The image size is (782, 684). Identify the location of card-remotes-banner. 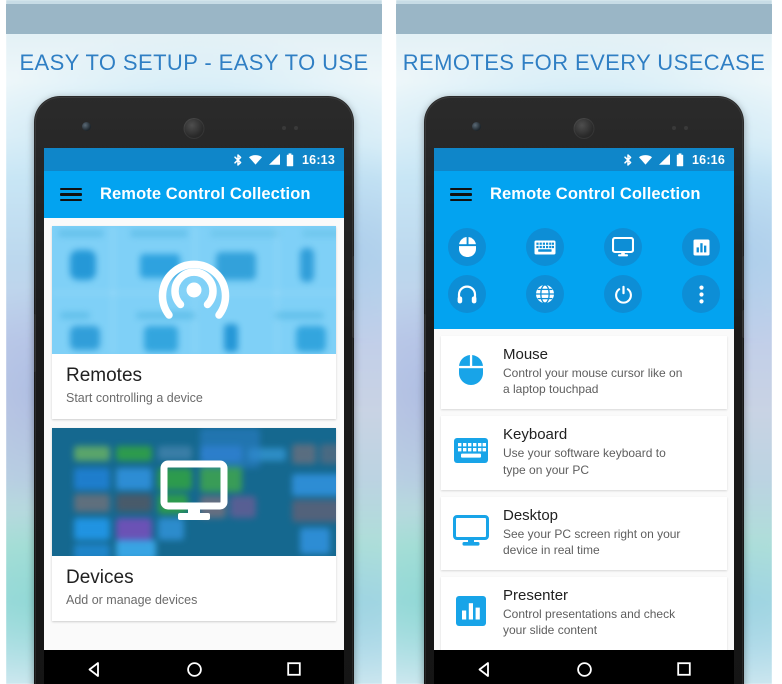
(194, 290).